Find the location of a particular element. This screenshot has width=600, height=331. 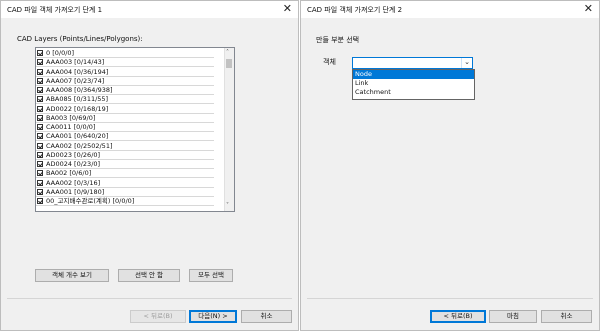

layers-scrollbar: ˄ ˅ is located at coordinates (229, 129).